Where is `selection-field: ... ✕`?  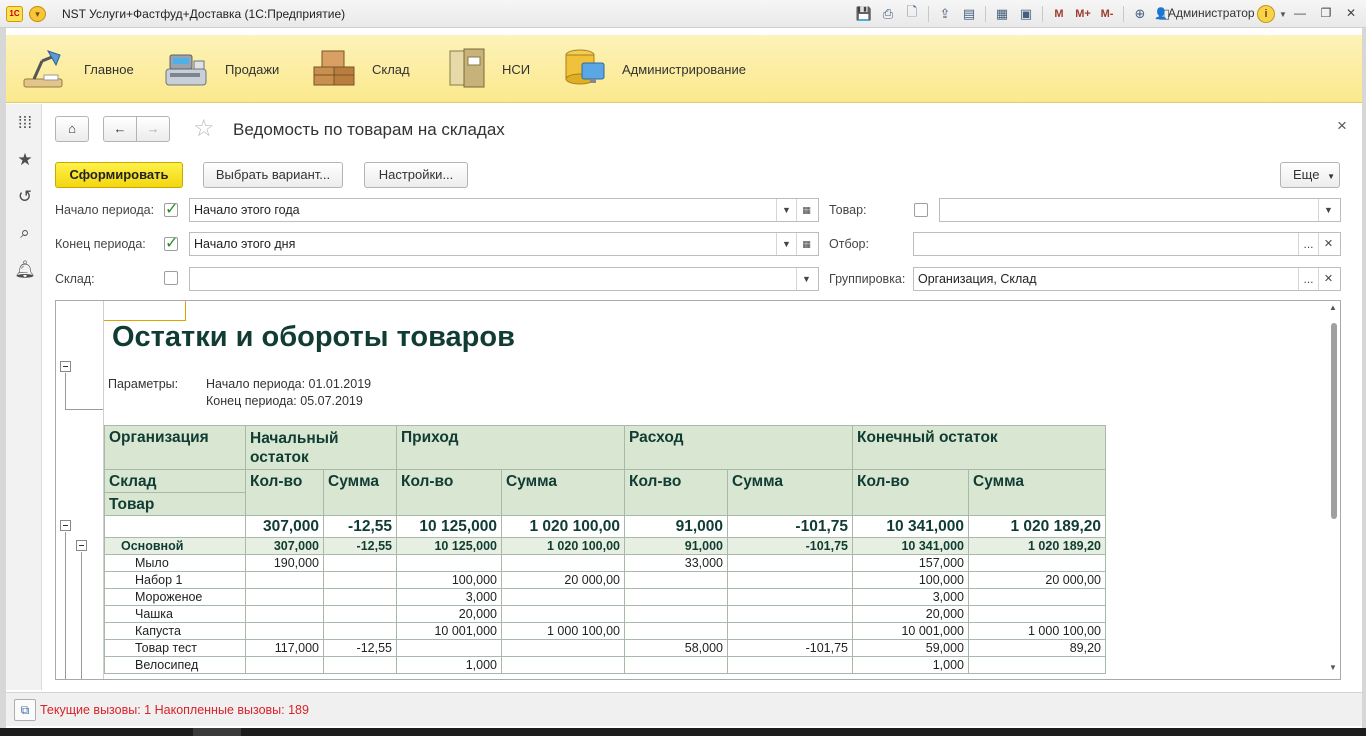
selection-field: ... ✕ is located at coordinates (1127, 244).